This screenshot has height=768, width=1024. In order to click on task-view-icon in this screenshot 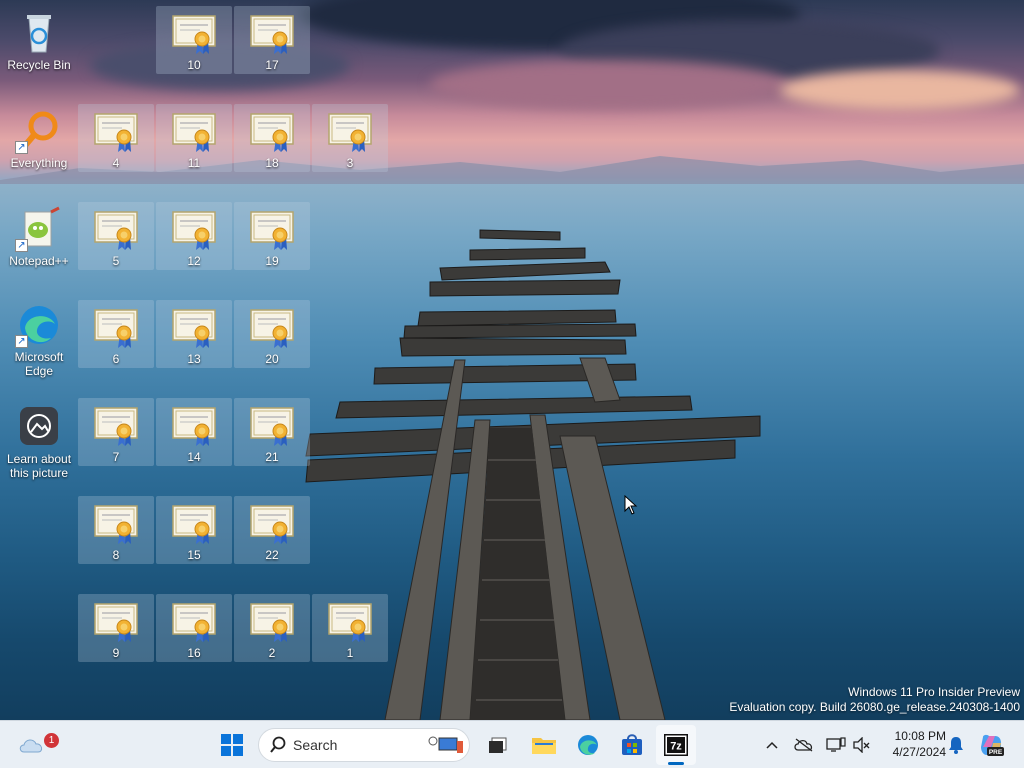, I will do `click(498, 745)`.